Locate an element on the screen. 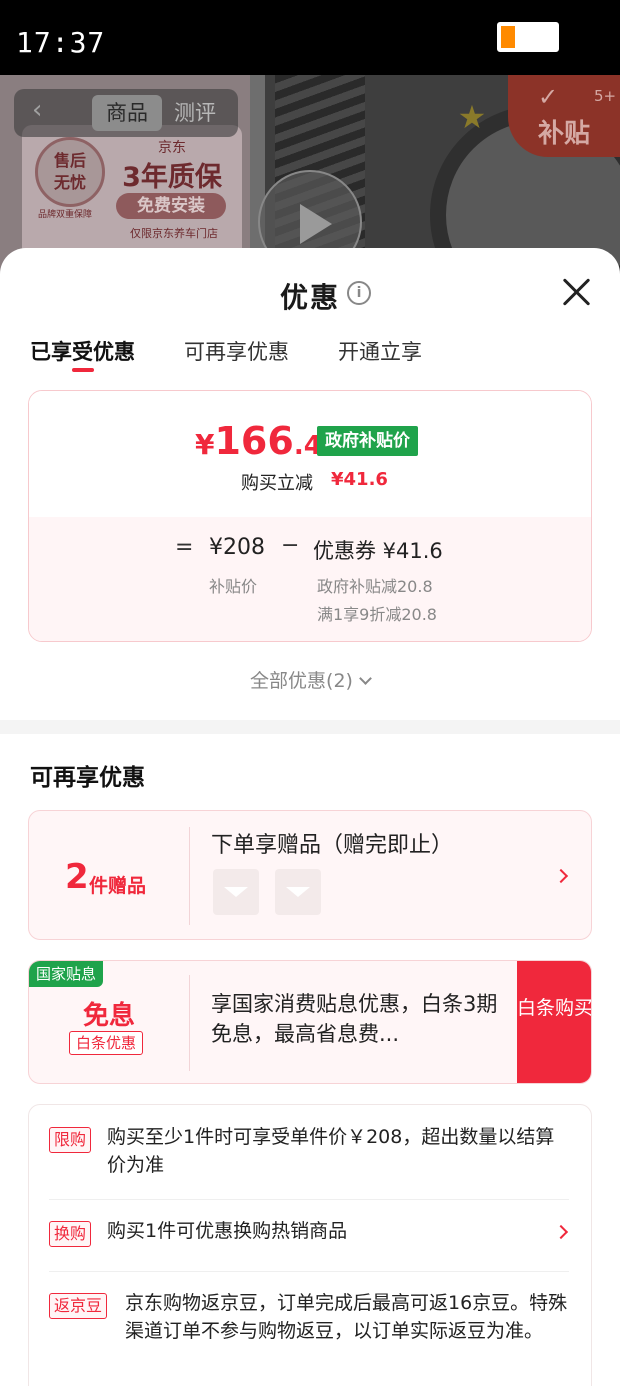 The width and height of the screenshot is (620, 1386). close-icon is located at coordinates (576, 292).